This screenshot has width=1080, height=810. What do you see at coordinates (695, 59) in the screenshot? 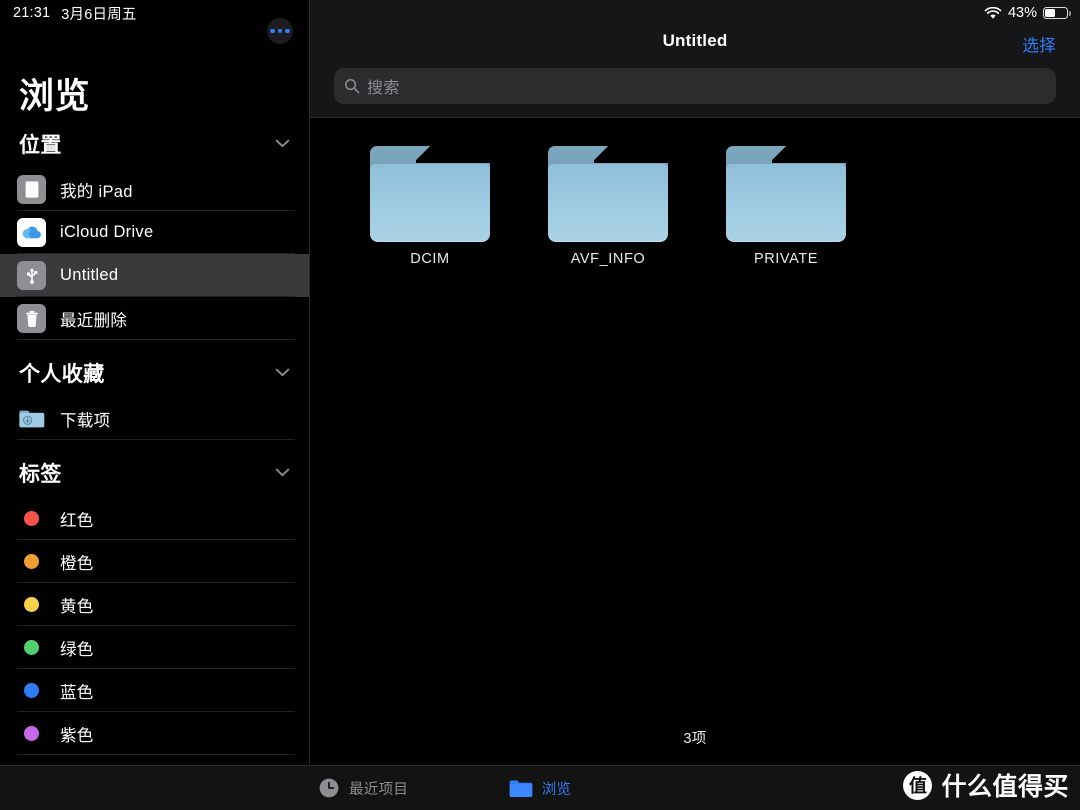
I see `content-header: Untitled 选择 搜索` at bounding box center [695, 59].